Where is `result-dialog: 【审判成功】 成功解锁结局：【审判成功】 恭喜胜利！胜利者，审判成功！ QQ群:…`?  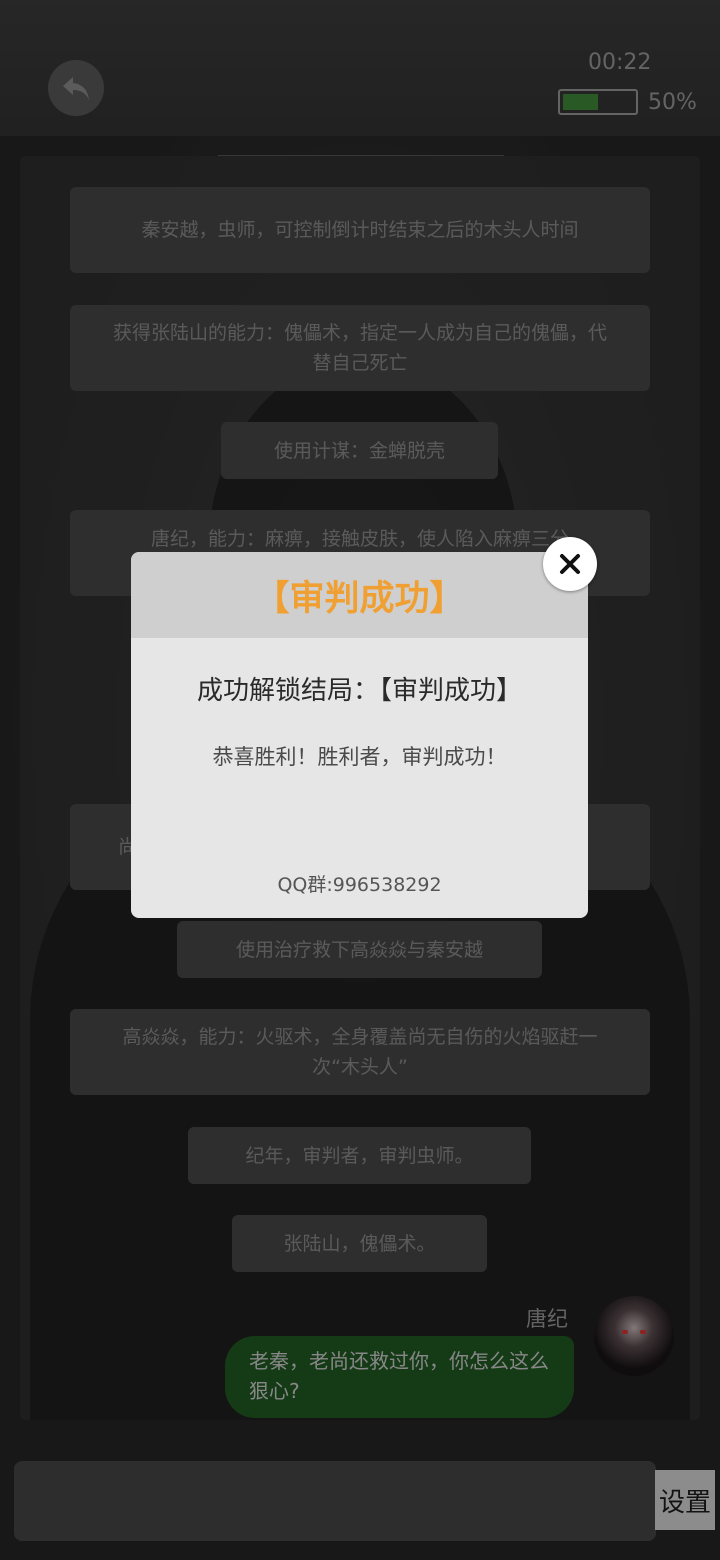
result-dialog: 【审判成功】 成功解锁结局：【审判成功】 恭喜胜利！胜利者，审判成功！ QQ群:… is located at coordinates (359, 735).